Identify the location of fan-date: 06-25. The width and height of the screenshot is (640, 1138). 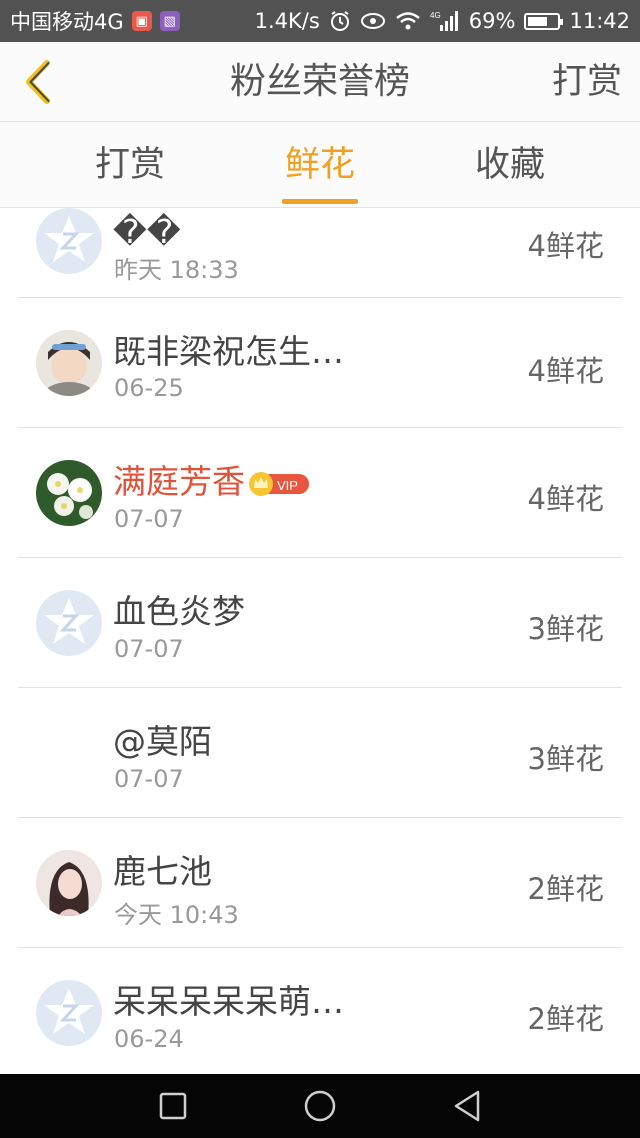
(149, 388).